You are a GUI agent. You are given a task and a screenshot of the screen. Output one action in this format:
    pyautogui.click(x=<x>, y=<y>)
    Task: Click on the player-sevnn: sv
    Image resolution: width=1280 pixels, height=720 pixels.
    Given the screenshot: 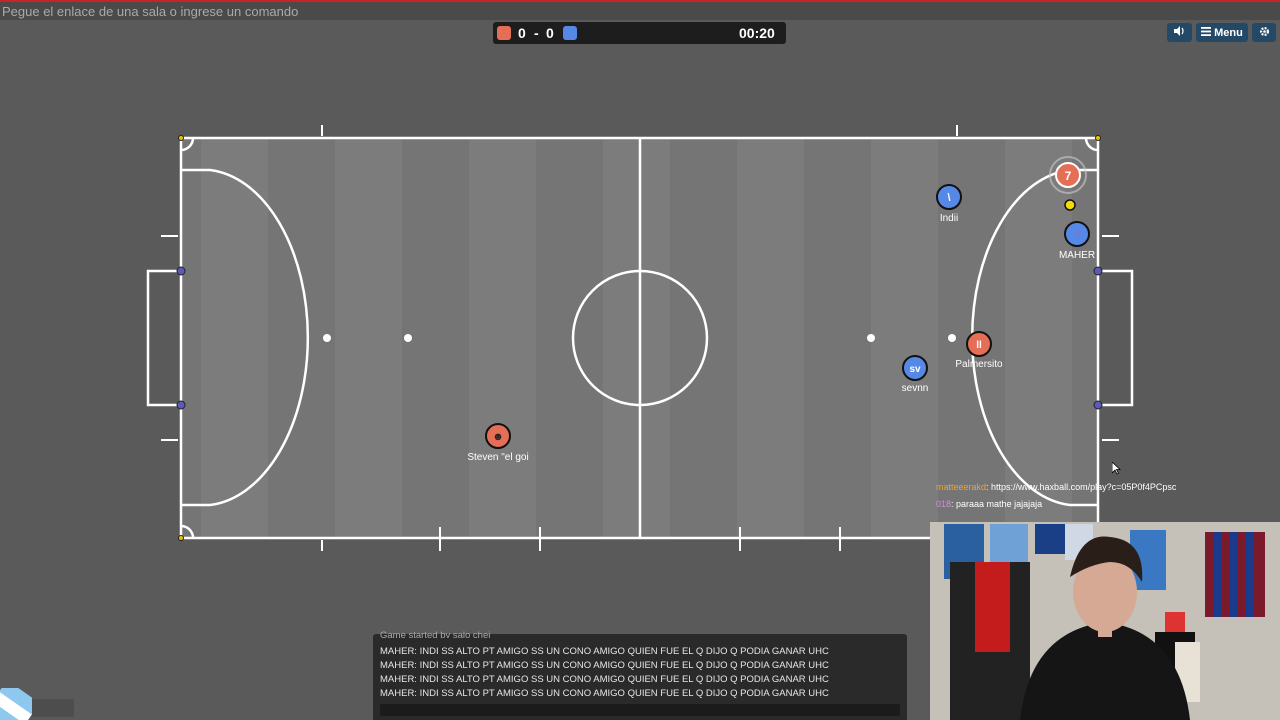 What is the action you would take?
    pyautogui.click(x=915, y=368)
    